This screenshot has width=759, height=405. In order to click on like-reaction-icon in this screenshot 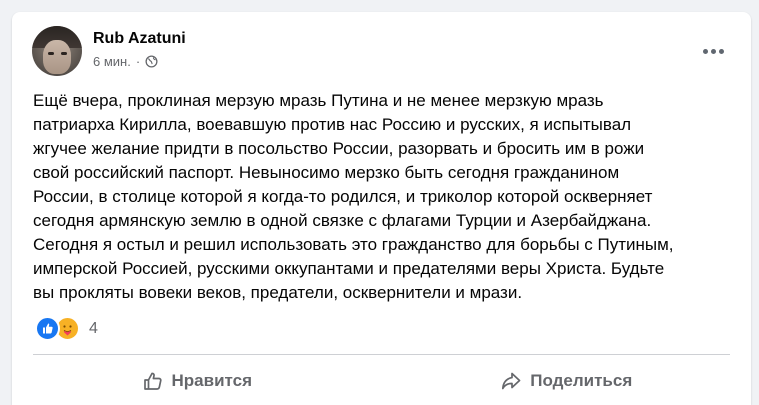, I will do `click(47, 328)`.